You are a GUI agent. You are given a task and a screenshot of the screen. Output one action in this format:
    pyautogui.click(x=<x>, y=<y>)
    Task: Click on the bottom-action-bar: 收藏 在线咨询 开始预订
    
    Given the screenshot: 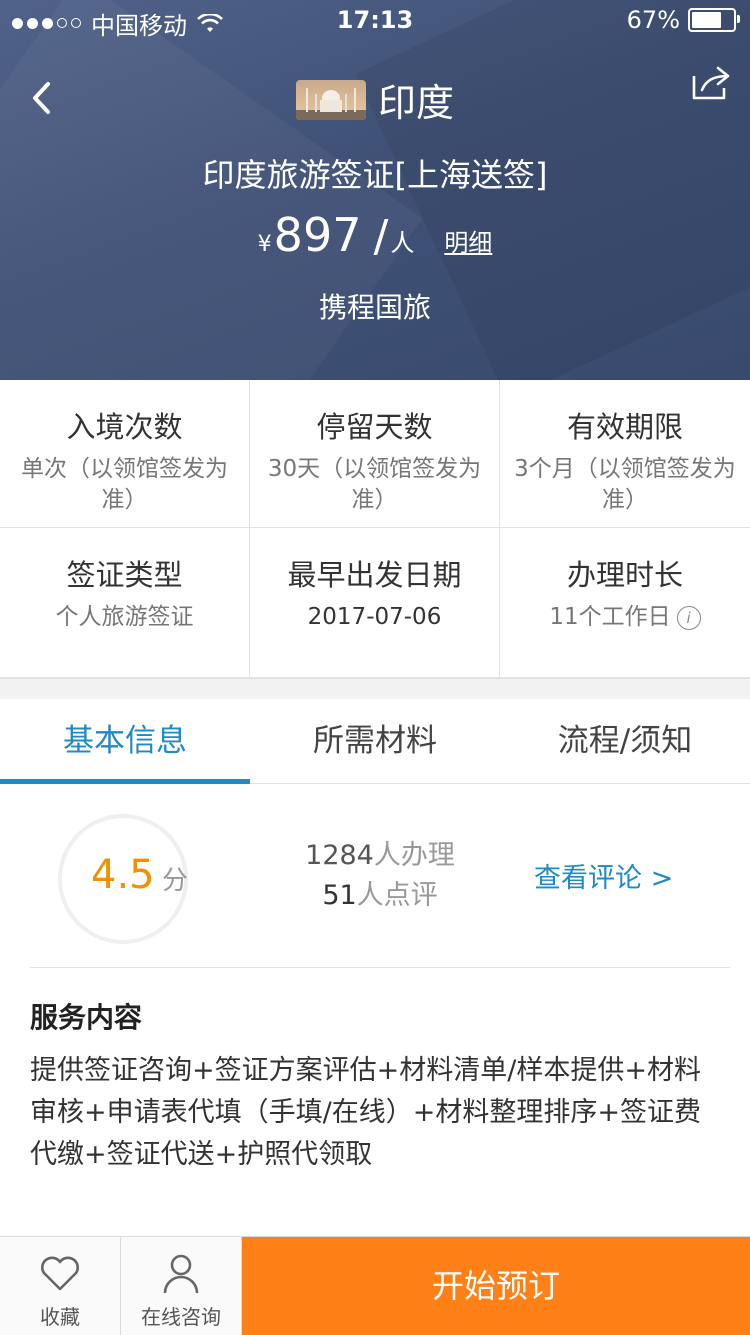 What is the action you would take?
    pyautogui.click(x=375, y=1285)
    